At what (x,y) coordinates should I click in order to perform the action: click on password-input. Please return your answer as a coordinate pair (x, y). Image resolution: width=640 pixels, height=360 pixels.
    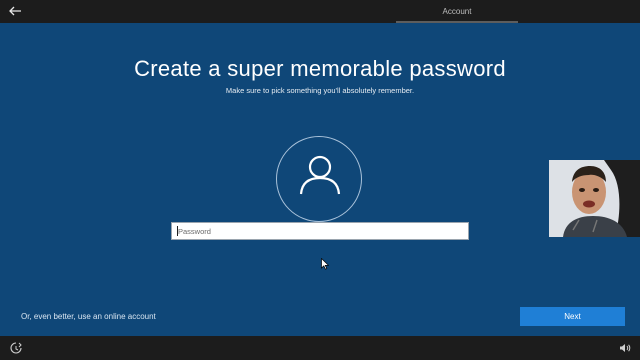
    Looking at the image, I should click on (320, 231).